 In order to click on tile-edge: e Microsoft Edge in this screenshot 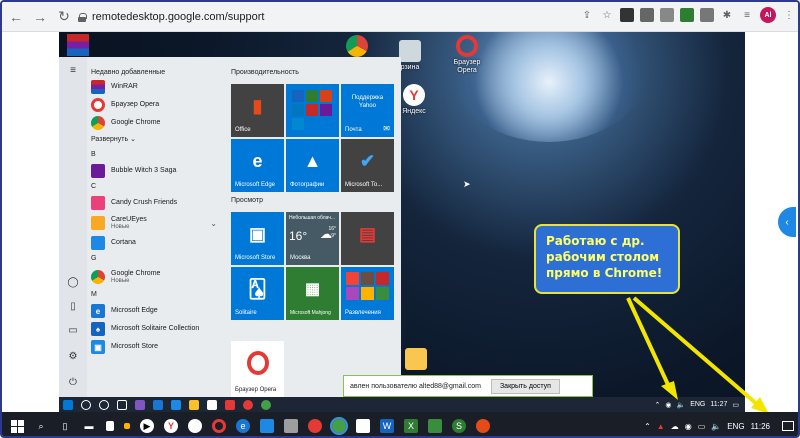, I will do `click(257, 165)`.